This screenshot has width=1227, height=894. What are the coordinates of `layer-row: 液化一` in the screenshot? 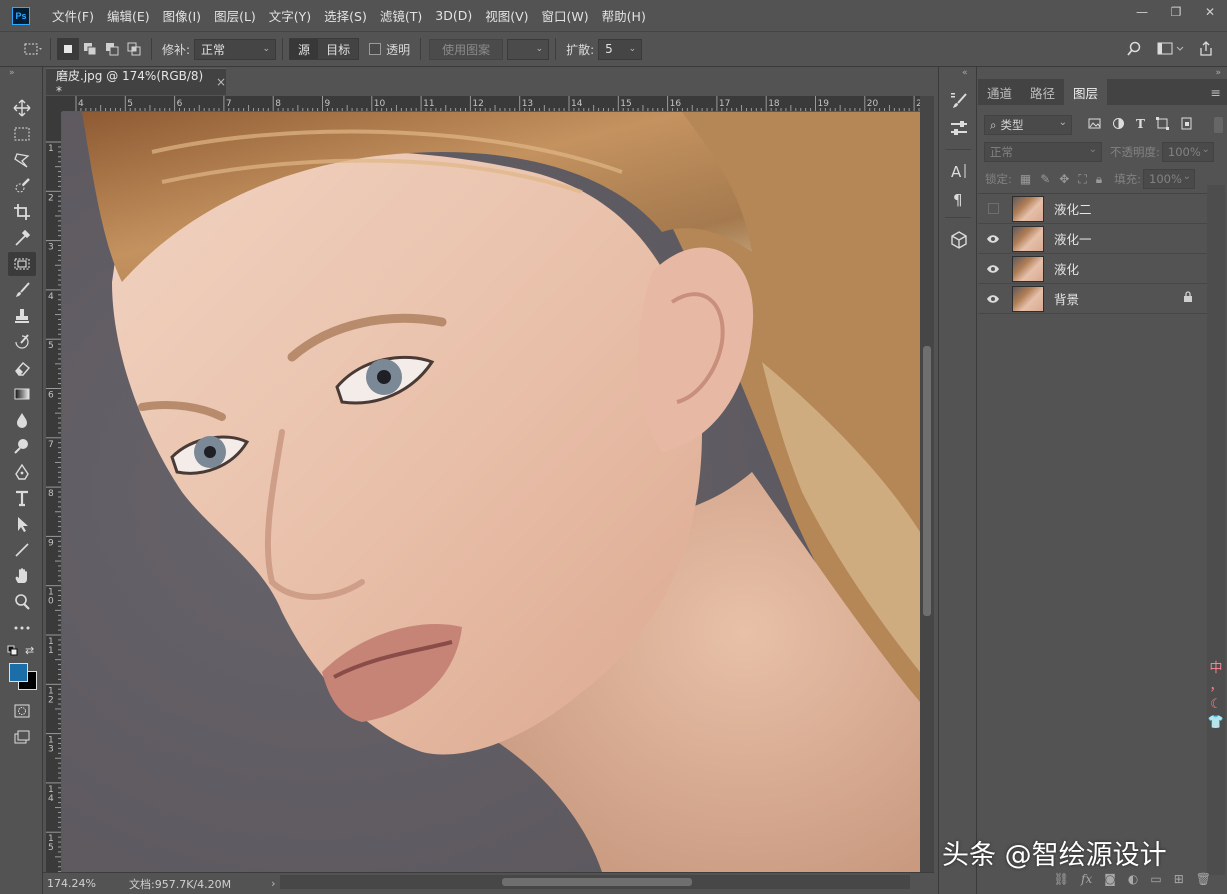 It's located at (1092, 239).